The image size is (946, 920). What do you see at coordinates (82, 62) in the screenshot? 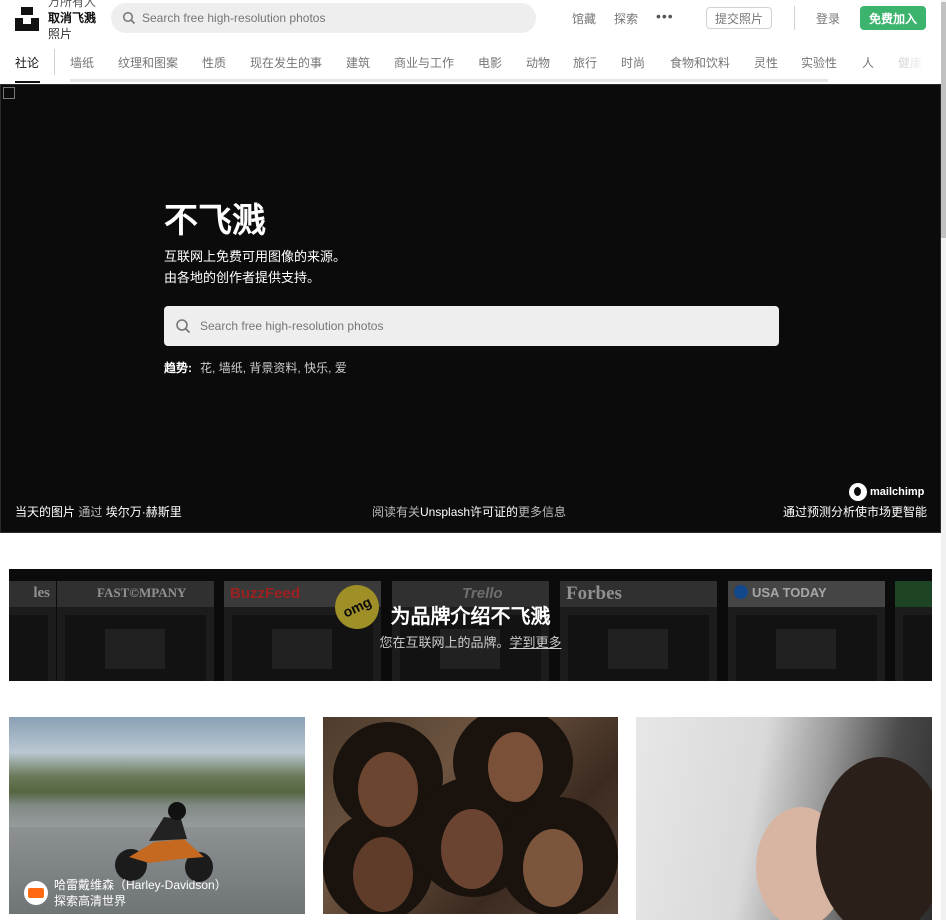
I see `tab-wallpapers: 墙纸` at bounding box center [82, 62].